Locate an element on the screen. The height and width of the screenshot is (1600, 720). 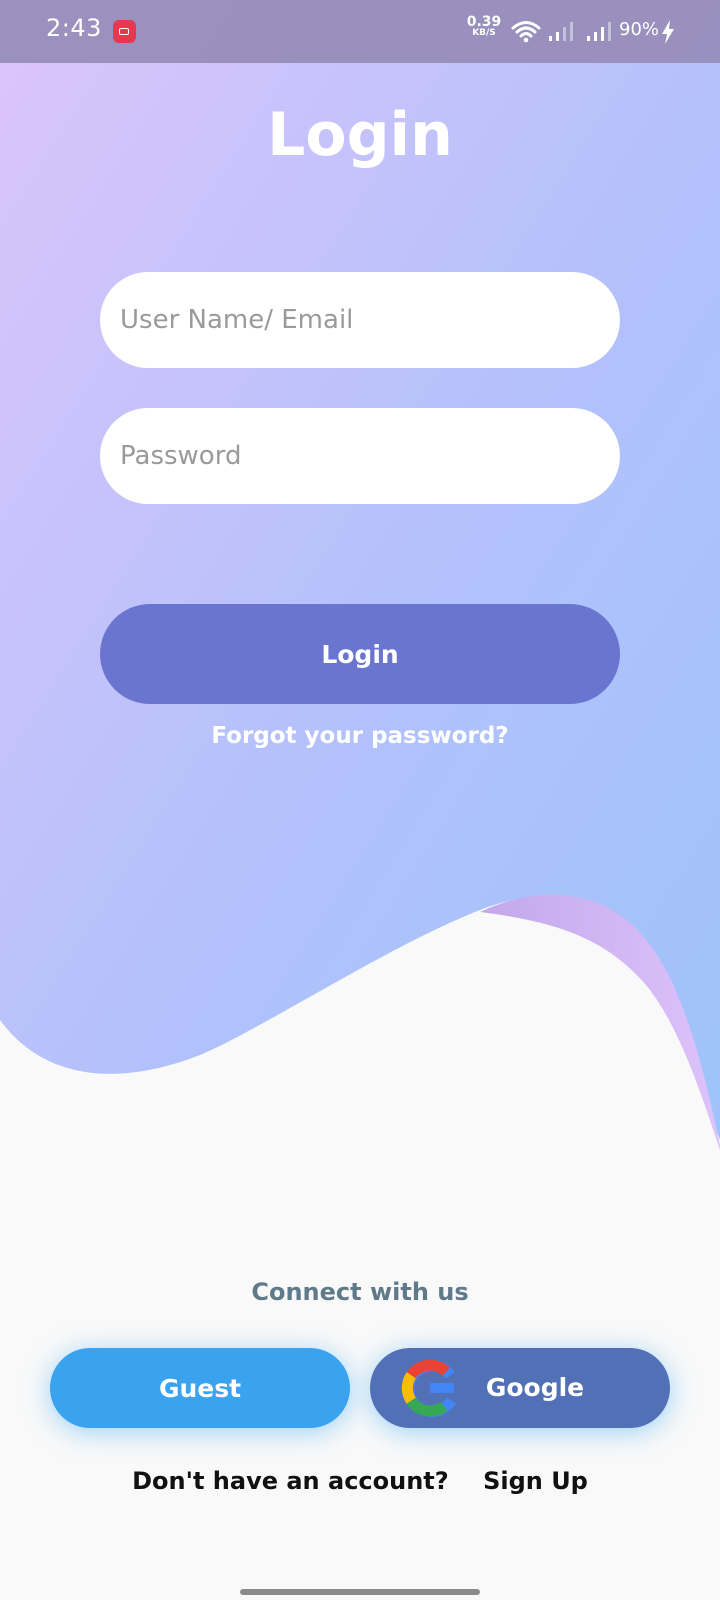
username-email-input is located at coordinates (360, 320).